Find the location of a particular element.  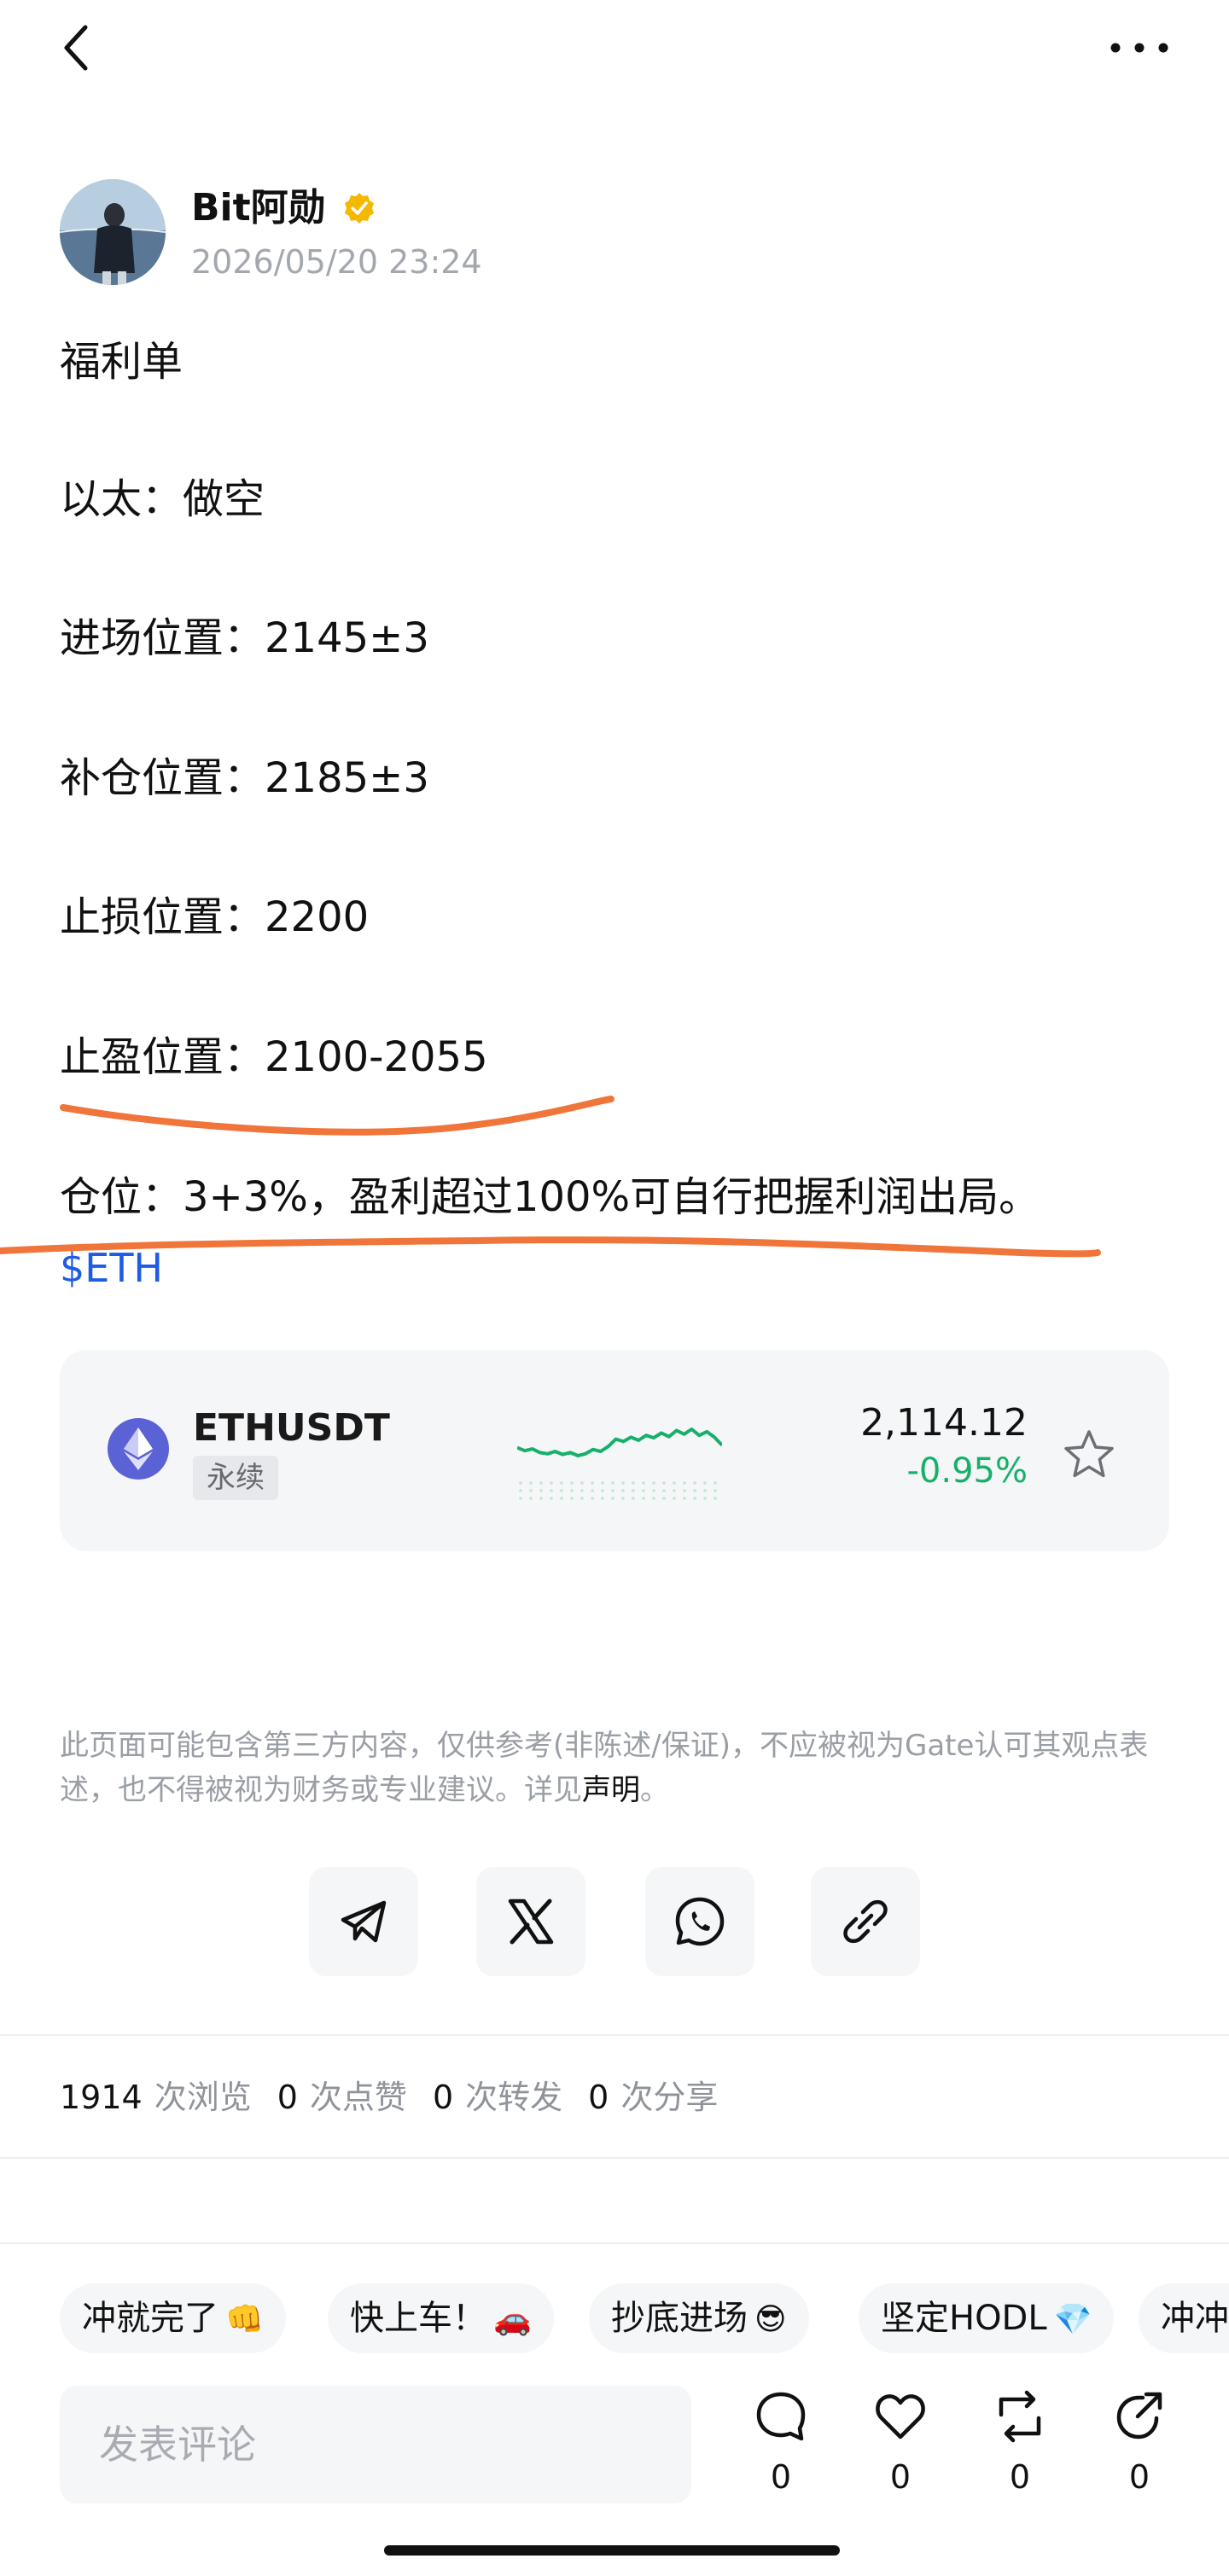

share-x-button is located at coordinates (530, 1922).